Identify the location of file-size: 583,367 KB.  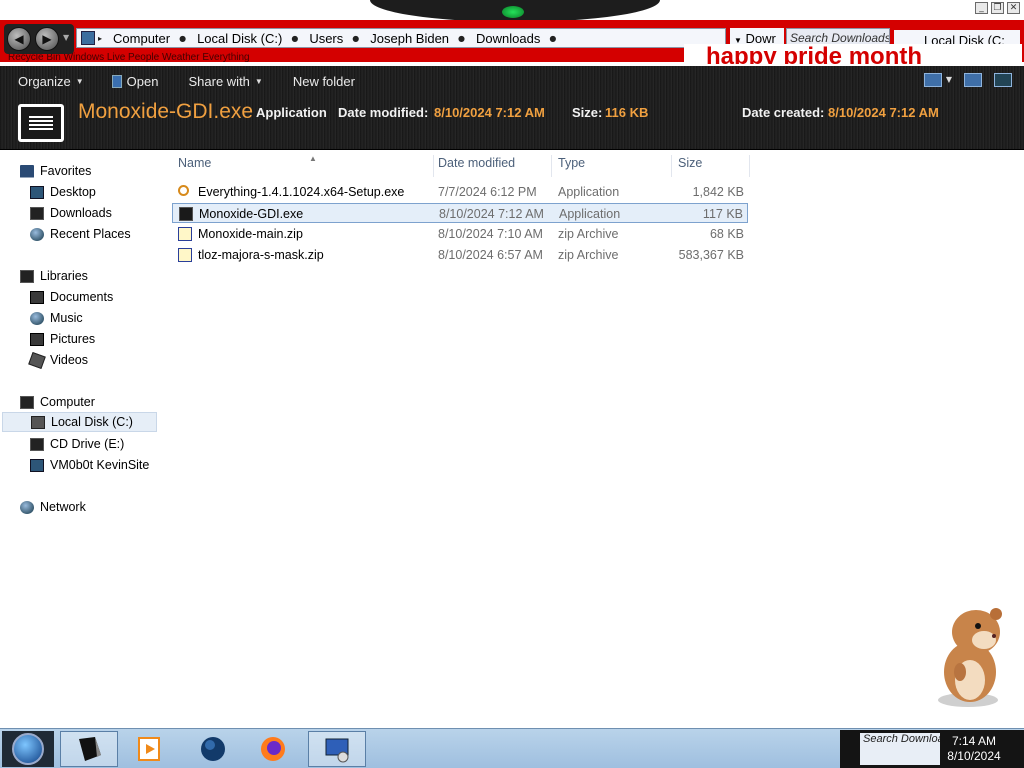
(711, 255).